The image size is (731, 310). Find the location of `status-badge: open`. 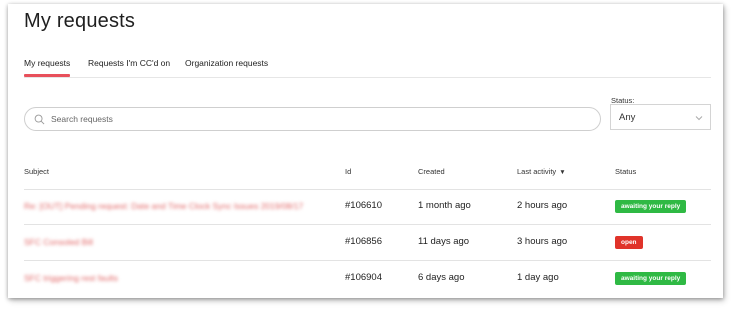

status-badge: open is located at coordinates (629, 242).